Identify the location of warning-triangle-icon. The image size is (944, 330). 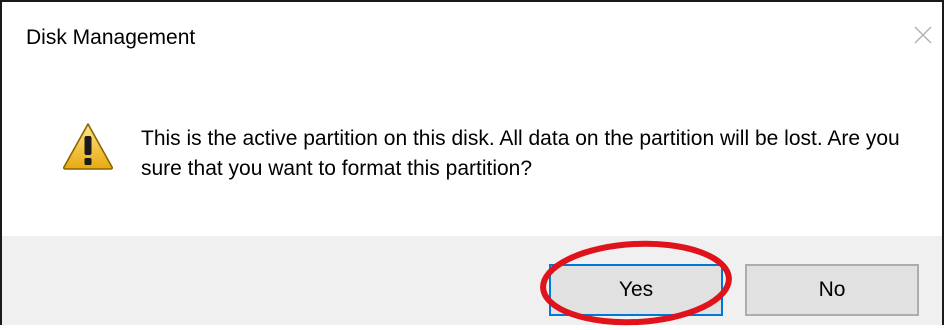
(88, 146).